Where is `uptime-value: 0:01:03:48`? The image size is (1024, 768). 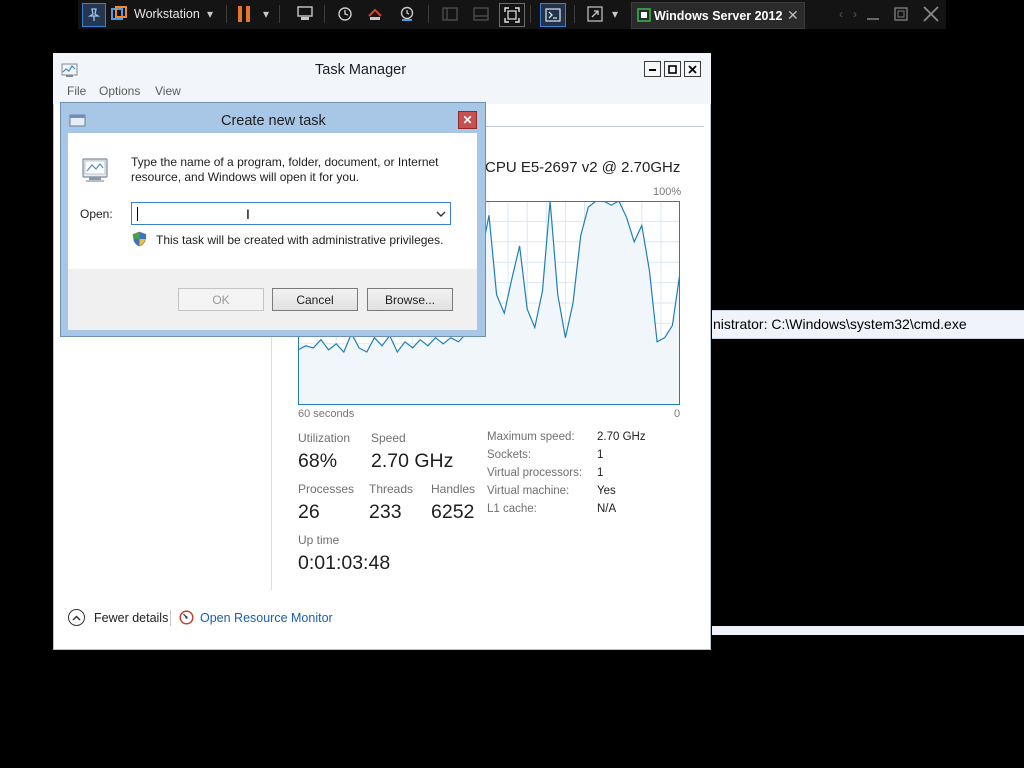 uptime-value: 0:01:03:48 is located at coordinates (344, 563).